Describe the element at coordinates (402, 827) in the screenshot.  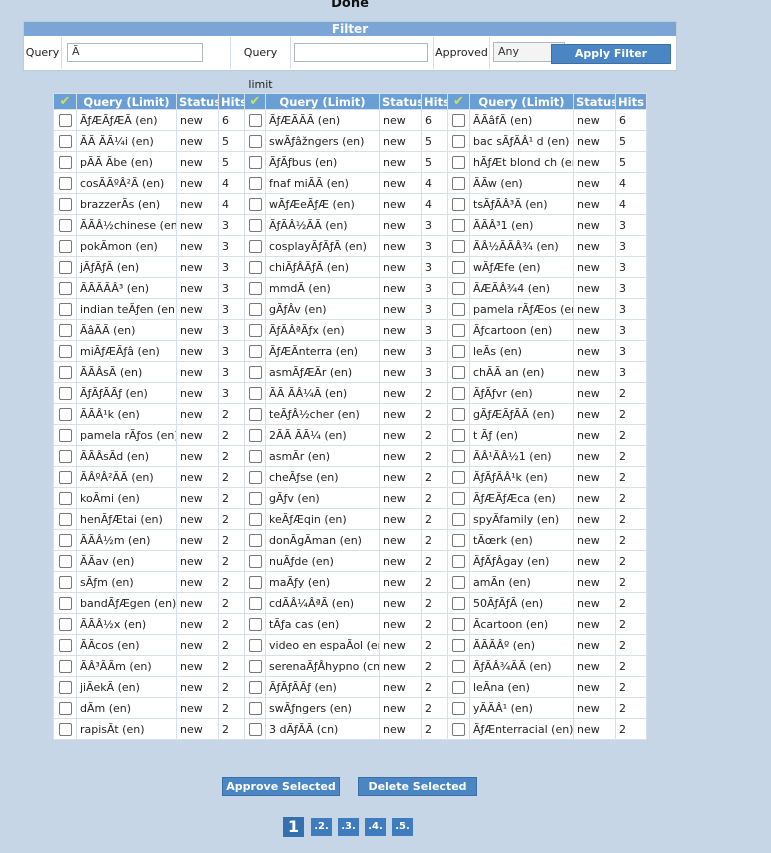
I see `page-5-link: .5.` at that location.